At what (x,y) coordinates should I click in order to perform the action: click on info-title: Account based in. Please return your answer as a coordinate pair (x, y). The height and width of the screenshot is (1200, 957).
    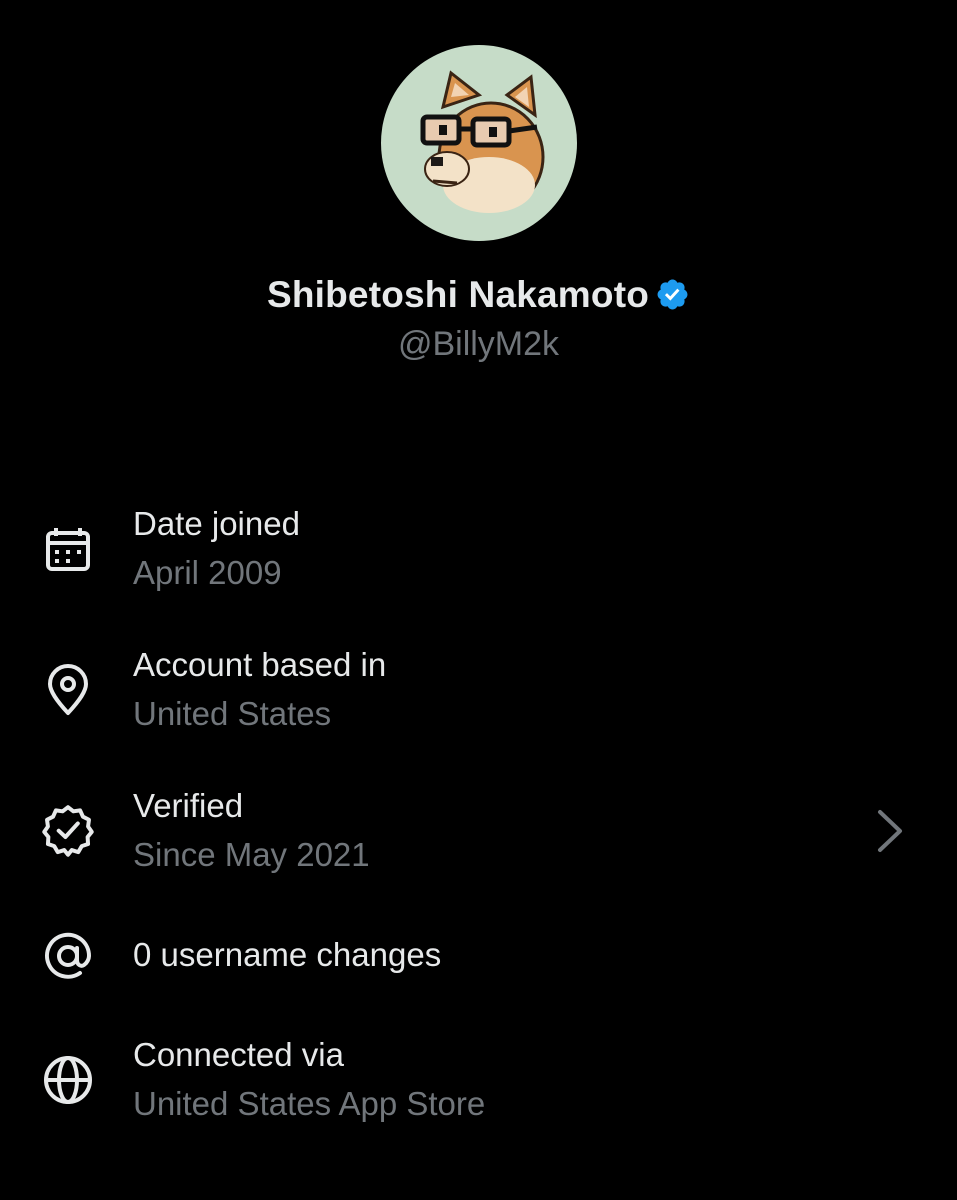
    Looking at the image, I should click on (260, 664).